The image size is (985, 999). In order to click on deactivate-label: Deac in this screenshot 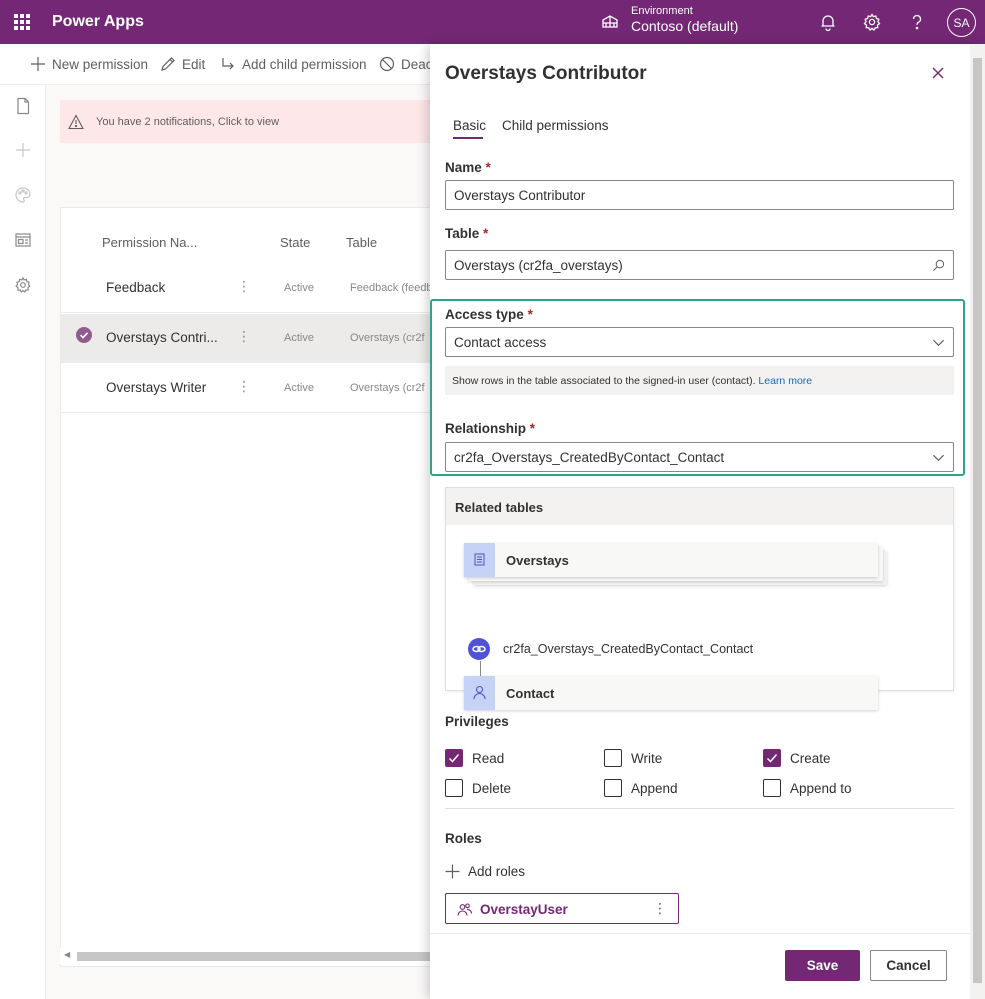, I will do `click(417, 64)`.